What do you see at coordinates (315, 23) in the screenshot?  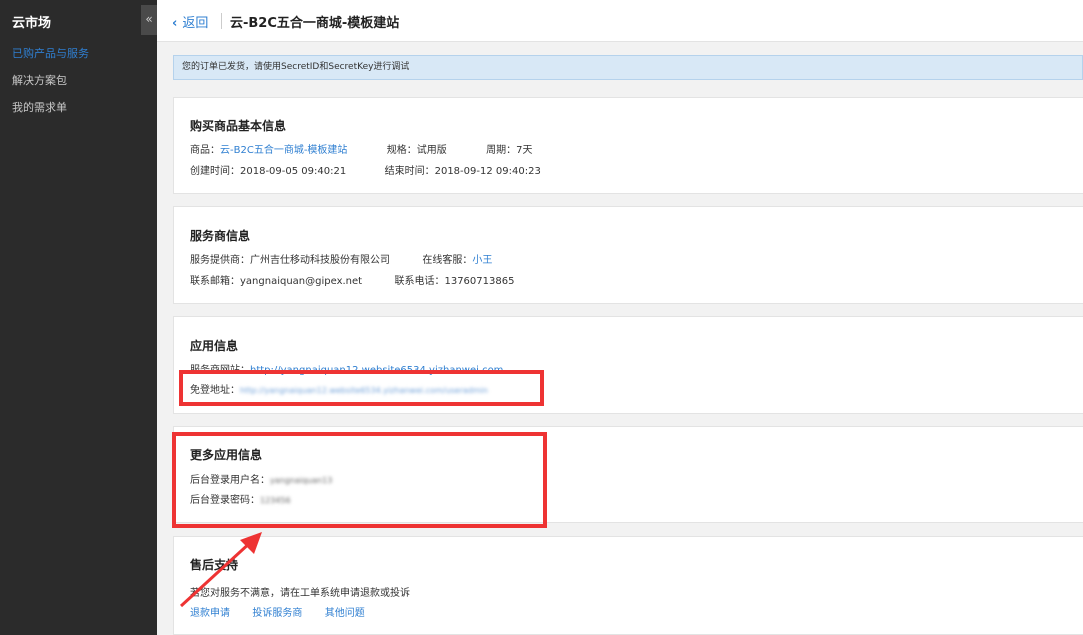 I see `page-title: 云-B2C五合一商城-模板建站` at bounding box center [315, 23].